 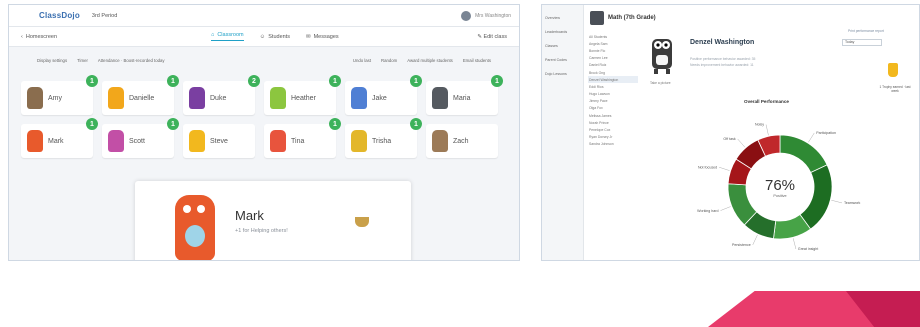 What do you see at coordinates (249, 215) in the screenshot?
I see `awarded-student-name: Mark` at bounding box center [249, 215].